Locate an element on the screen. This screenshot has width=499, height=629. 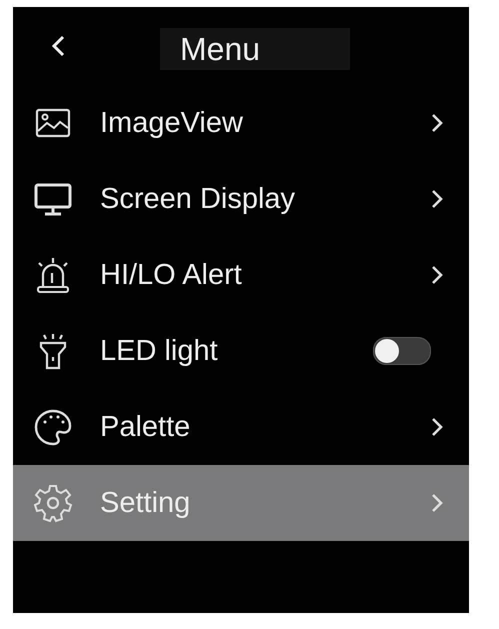
item-label: ImageView is located at coordinates (172, 123).